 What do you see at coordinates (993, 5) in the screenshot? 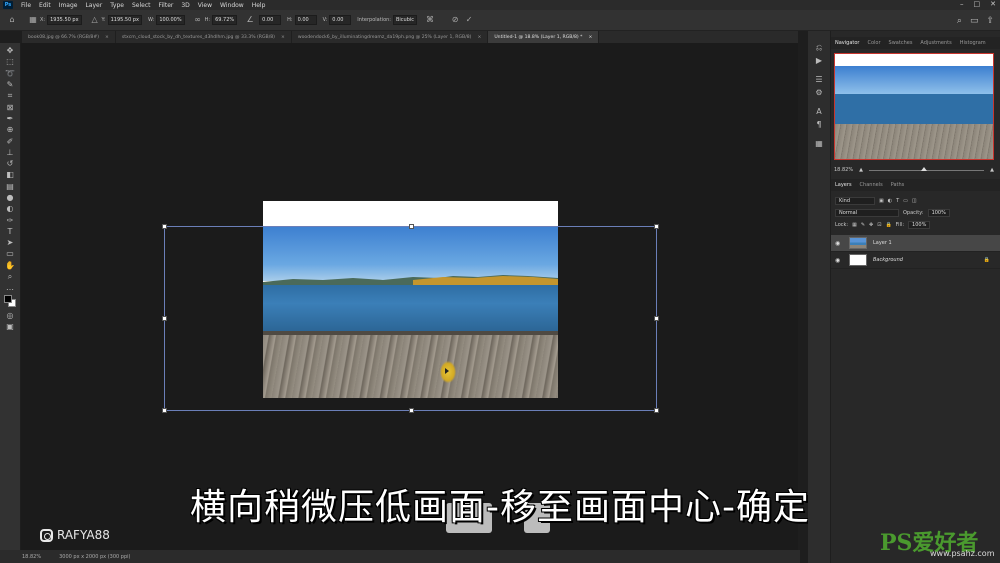
I see `close-button: ✕` at bounding box center [993, 5].